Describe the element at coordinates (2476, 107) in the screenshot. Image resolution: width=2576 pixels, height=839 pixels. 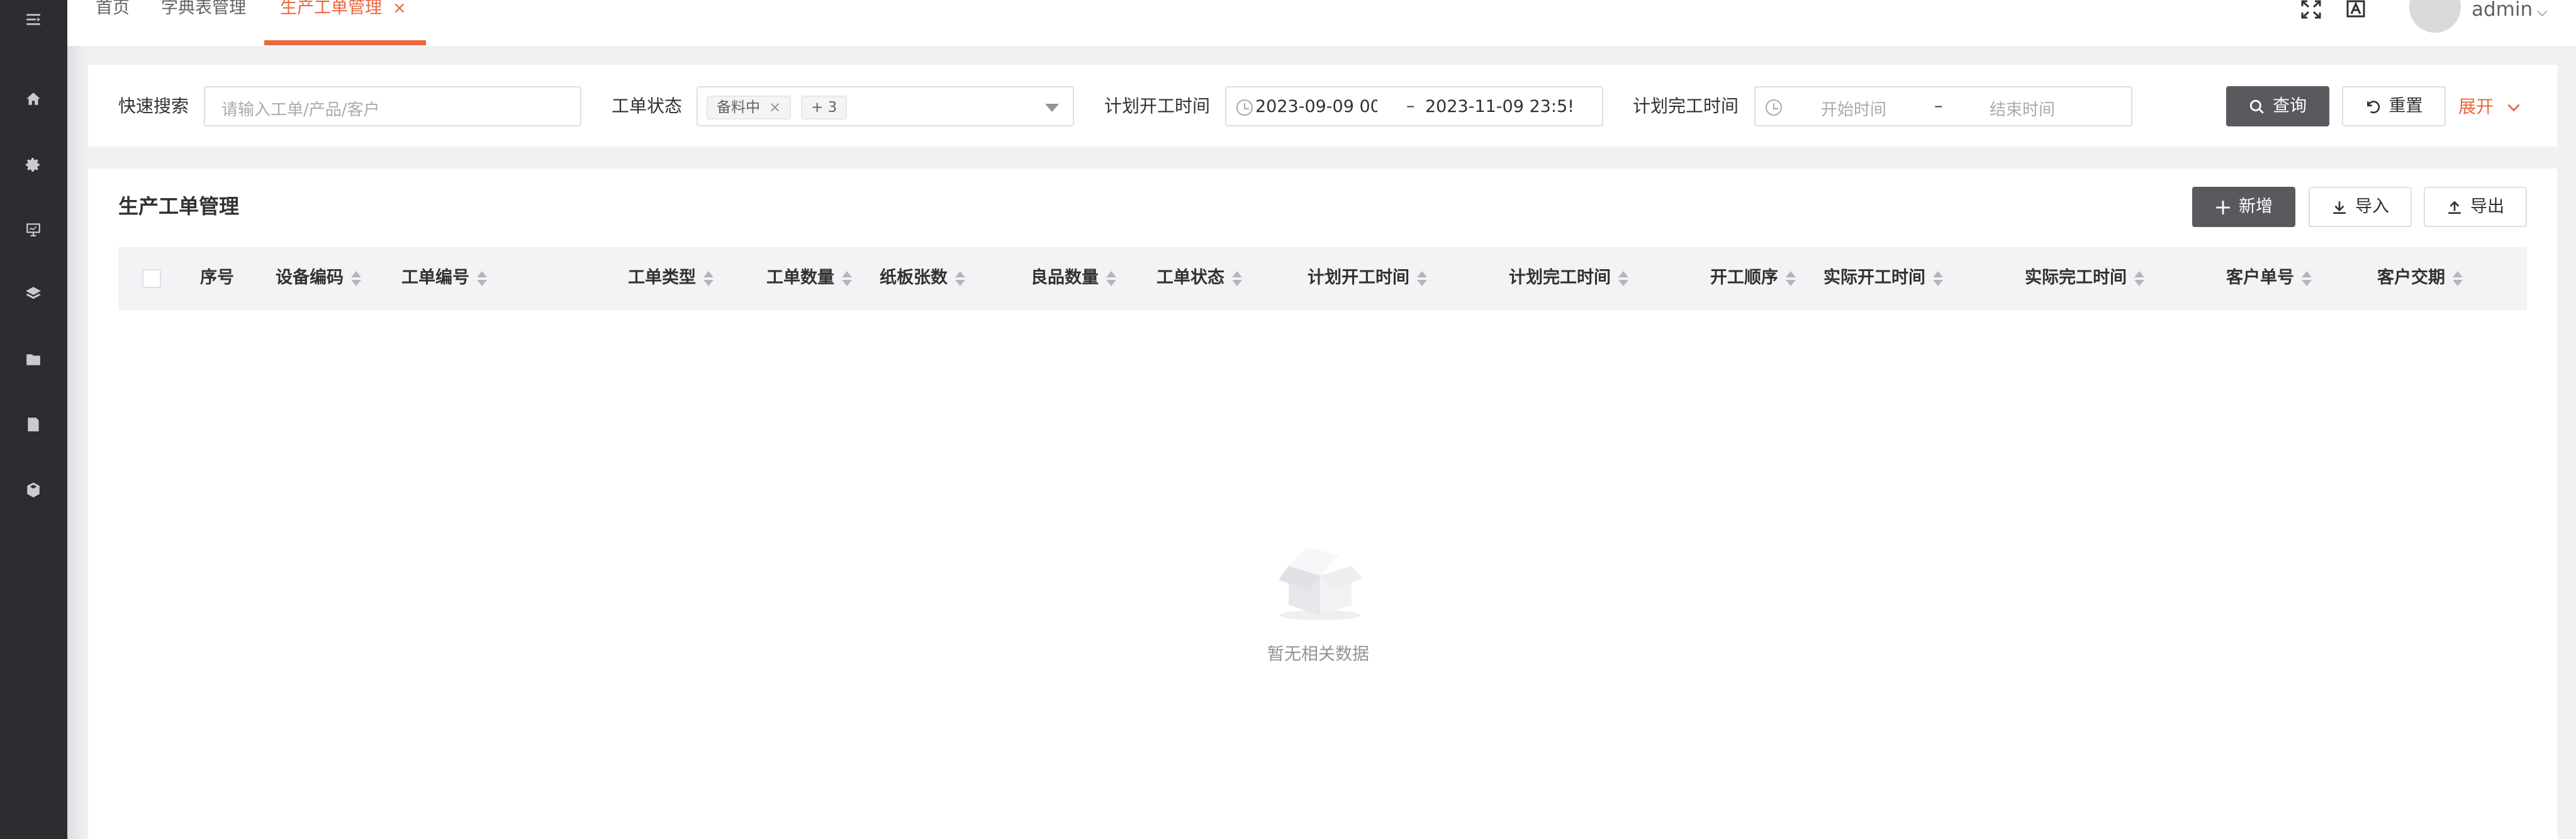
I see `expand-label: 展开` at that location.